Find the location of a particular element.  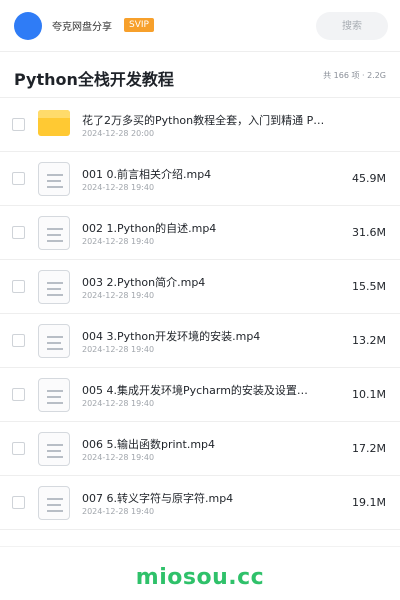

file-size: 19.1M is located at coordinates (369, 502).